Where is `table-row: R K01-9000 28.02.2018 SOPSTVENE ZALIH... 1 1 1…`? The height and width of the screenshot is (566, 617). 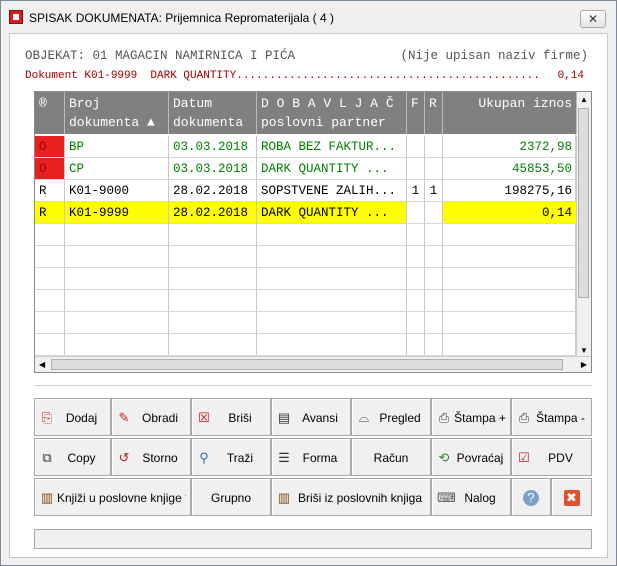 table-row: R K01-9000 28.02.2018 SOPSTVENE ZALIH... 1 1 1… is located at coordinates (306, 191).